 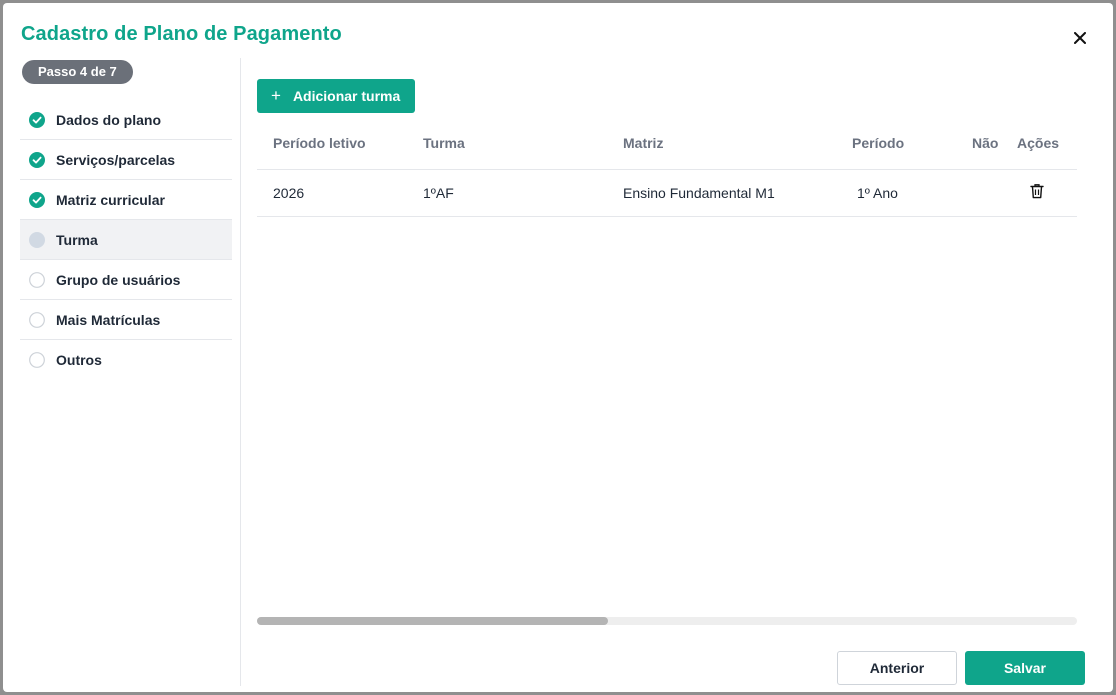 I want to click on plus-icon: +, so click(x=276, y=95).